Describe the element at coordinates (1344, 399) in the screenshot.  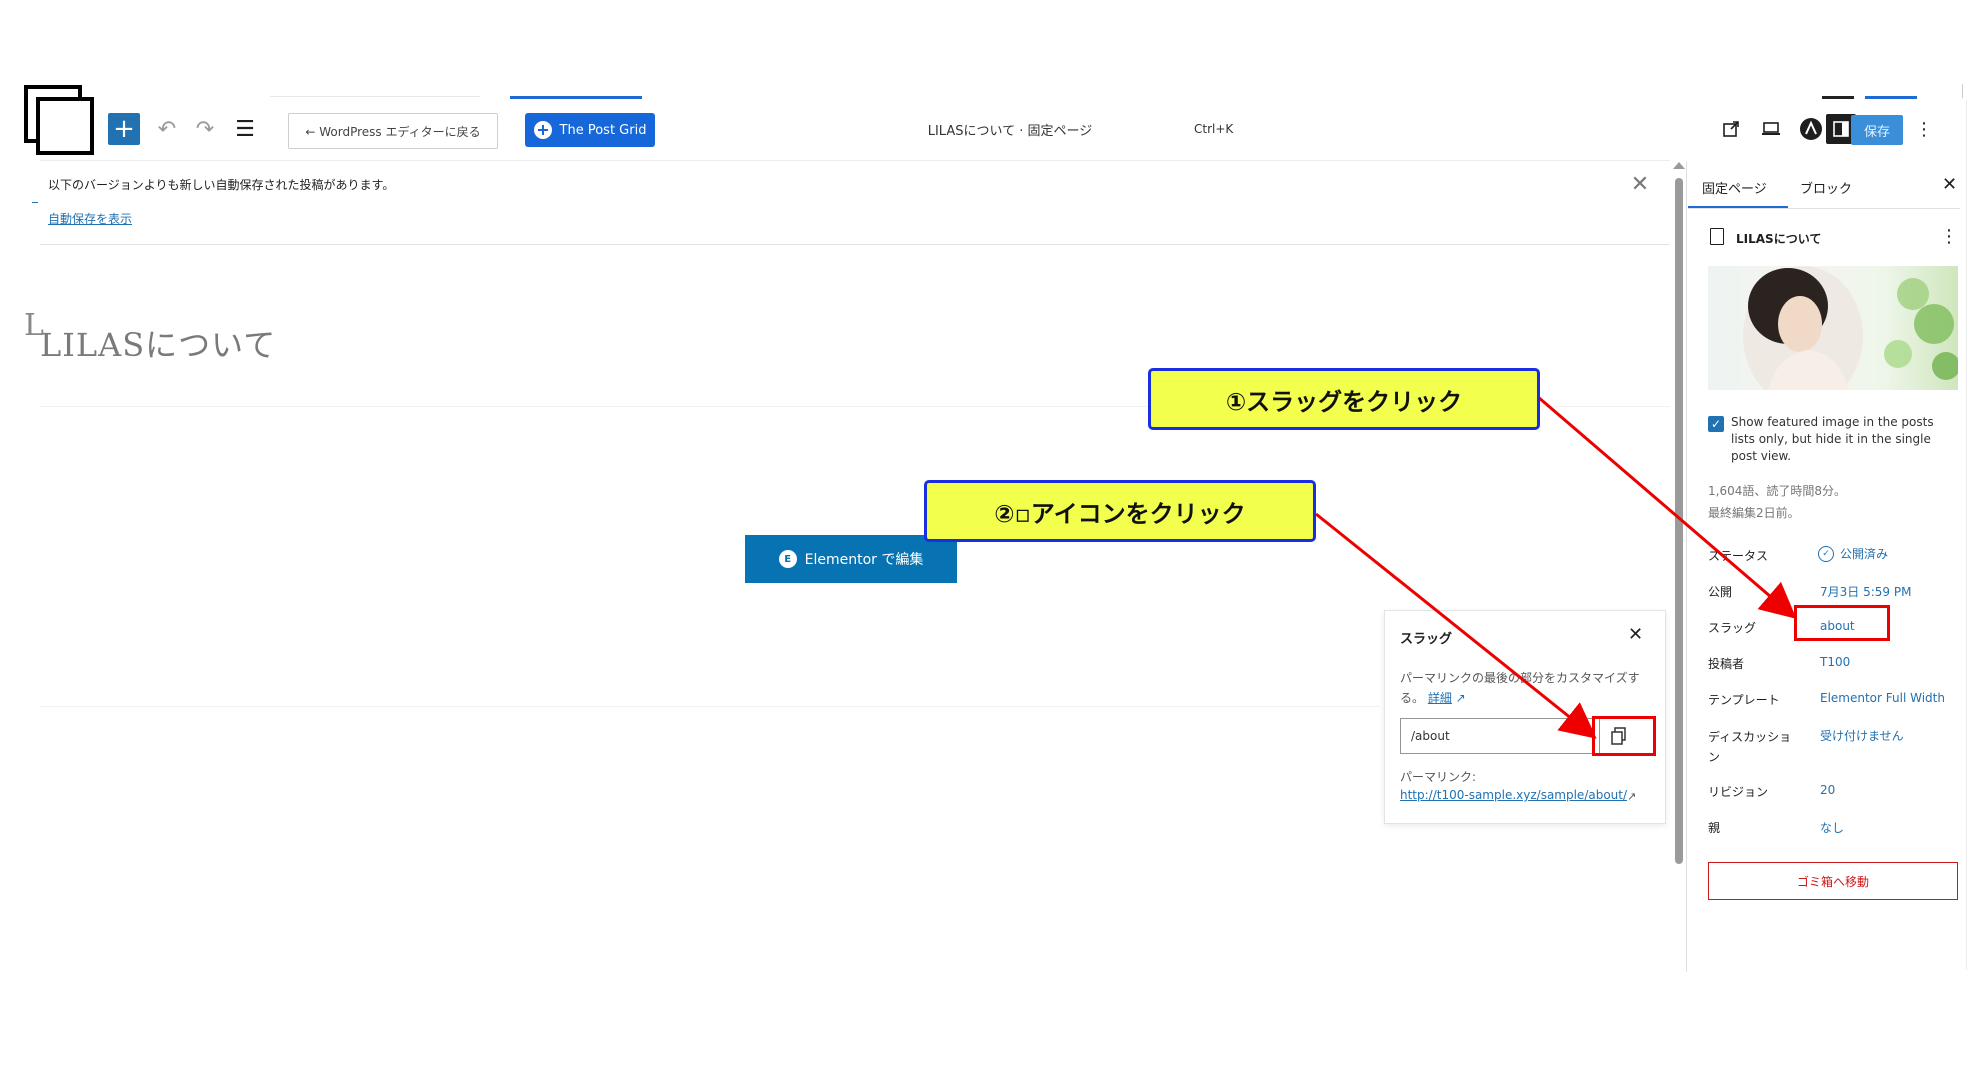
I see `callout-click-slug: ①スラッグをクリック` at that location.